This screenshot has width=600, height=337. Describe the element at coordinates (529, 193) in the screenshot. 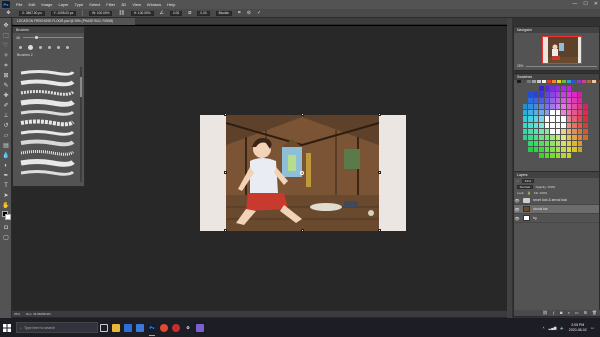

I see `lock-icon: 🔒` at that location.